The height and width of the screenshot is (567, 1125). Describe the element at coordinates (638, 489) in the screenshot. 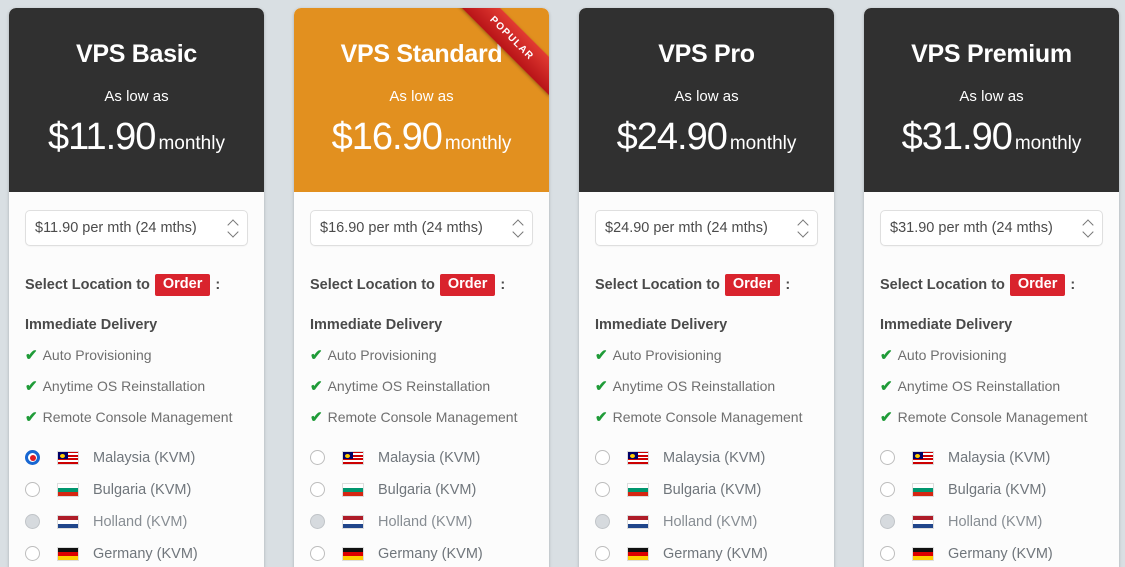

I see `flag-bulgaria-icon` at that location.